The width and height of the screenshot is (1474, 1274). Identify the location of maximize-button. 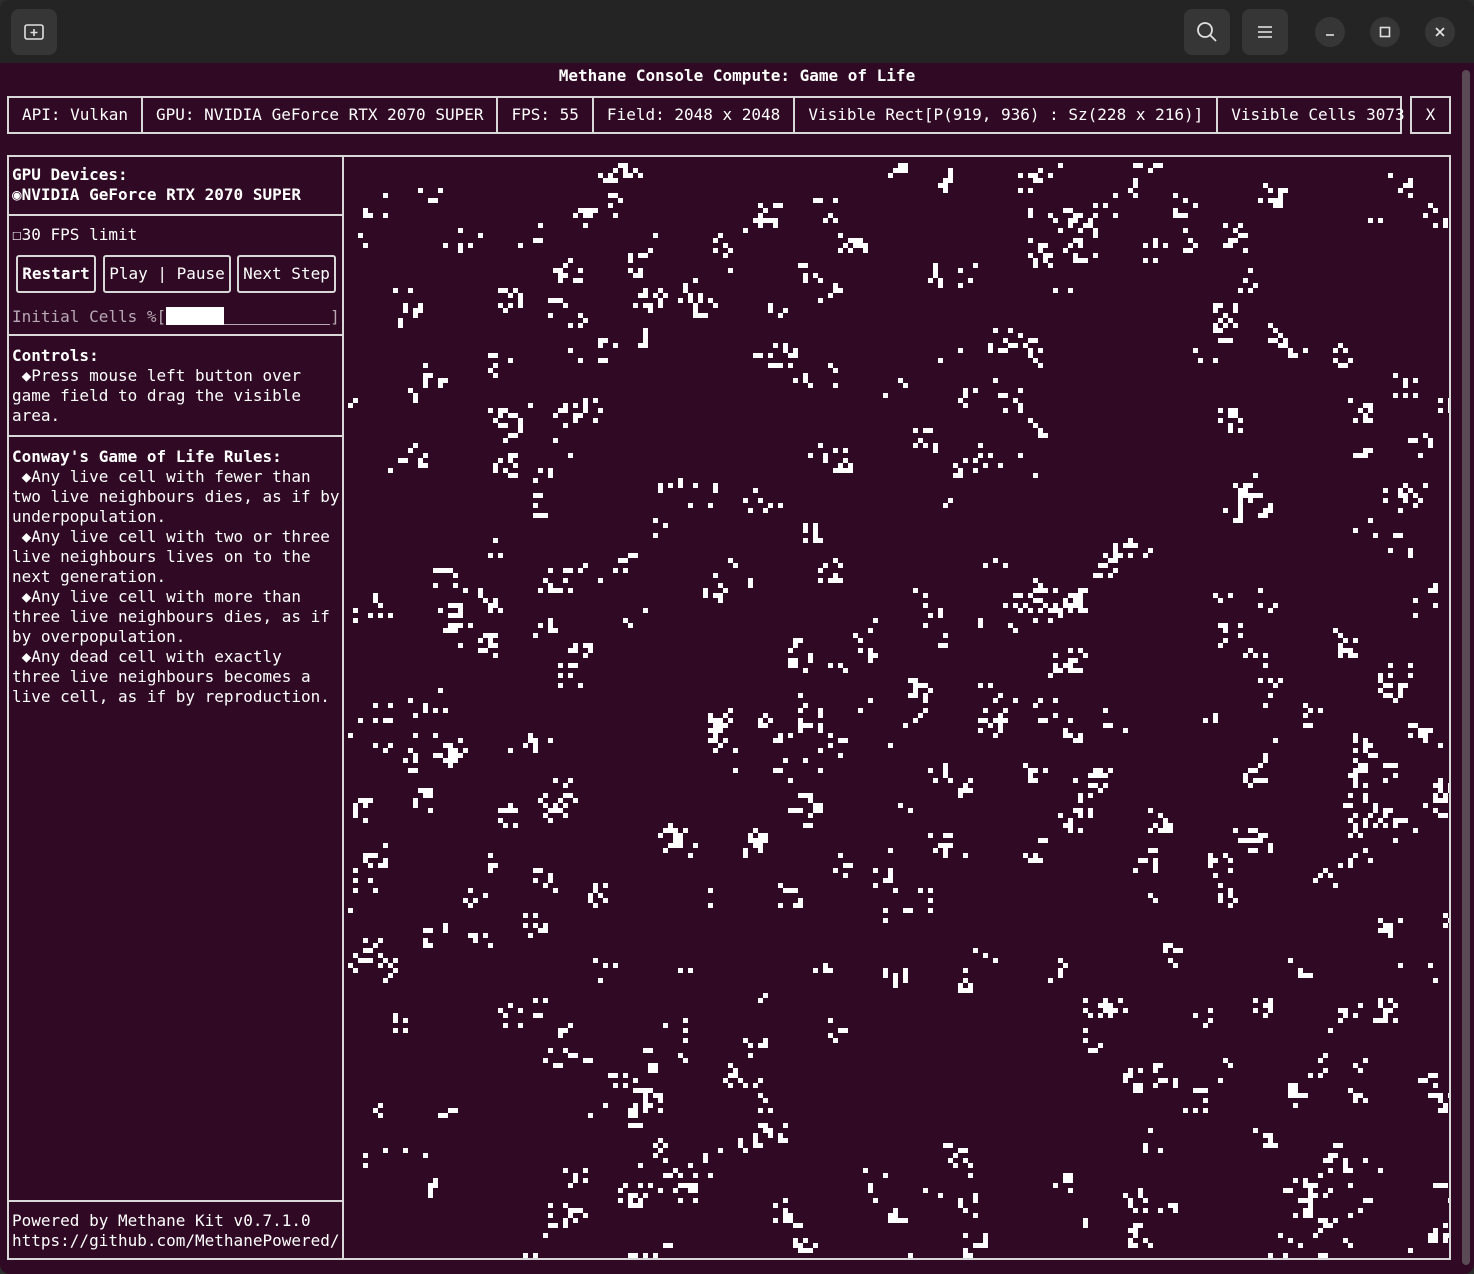
(1385, 32).